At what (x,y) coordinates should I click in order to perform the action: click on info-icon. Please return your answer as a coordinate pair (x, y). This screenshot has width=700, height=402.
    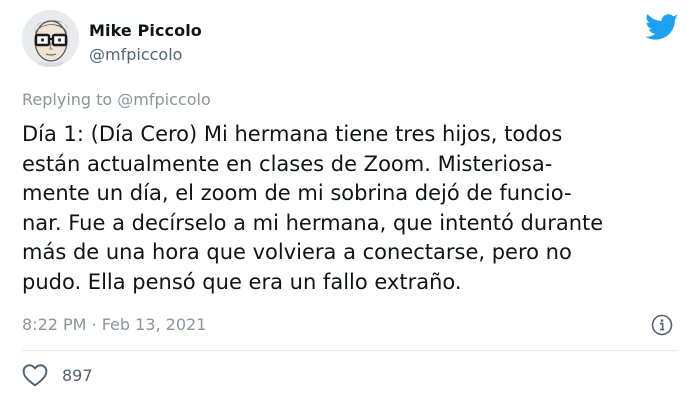
    Looking at the image, I should click on (662, 325).